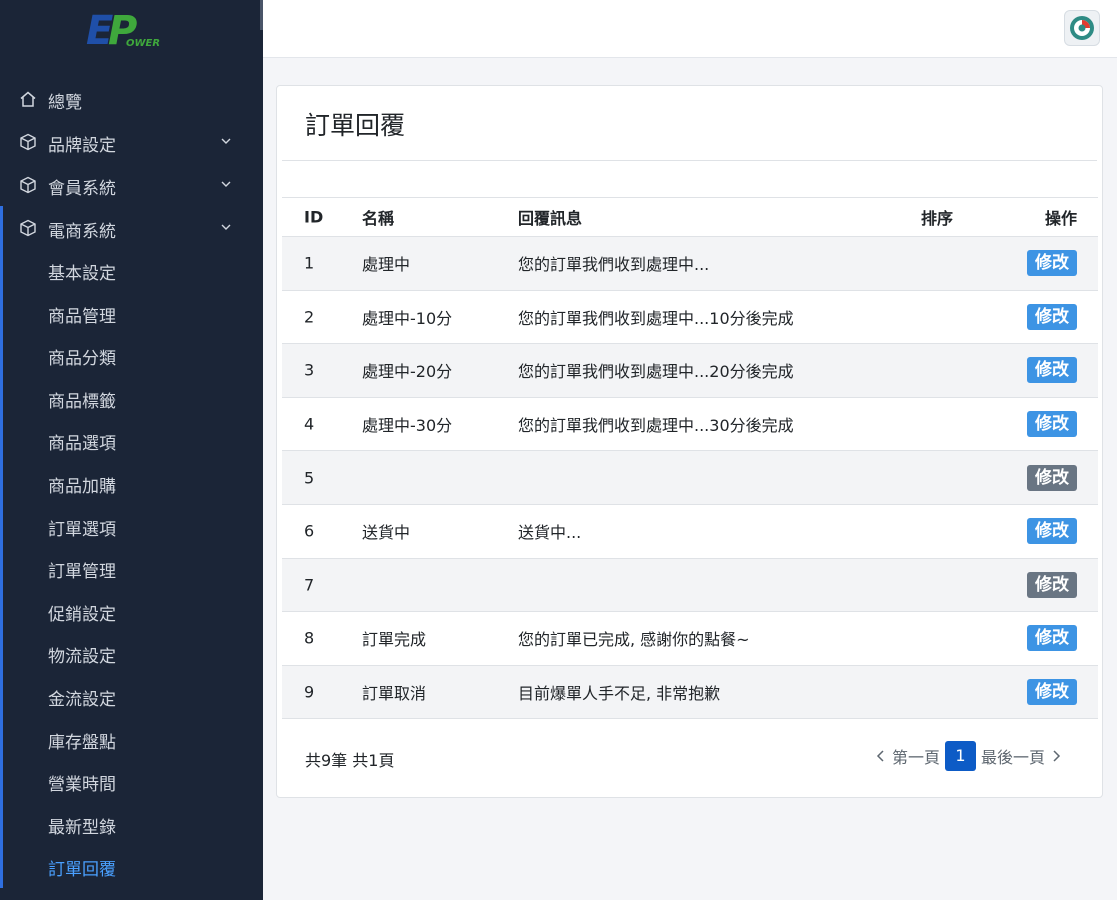  Describe the element at coordinates (126, 31) in the screenshot. I see `brand-logo: E P OWER` at that location.